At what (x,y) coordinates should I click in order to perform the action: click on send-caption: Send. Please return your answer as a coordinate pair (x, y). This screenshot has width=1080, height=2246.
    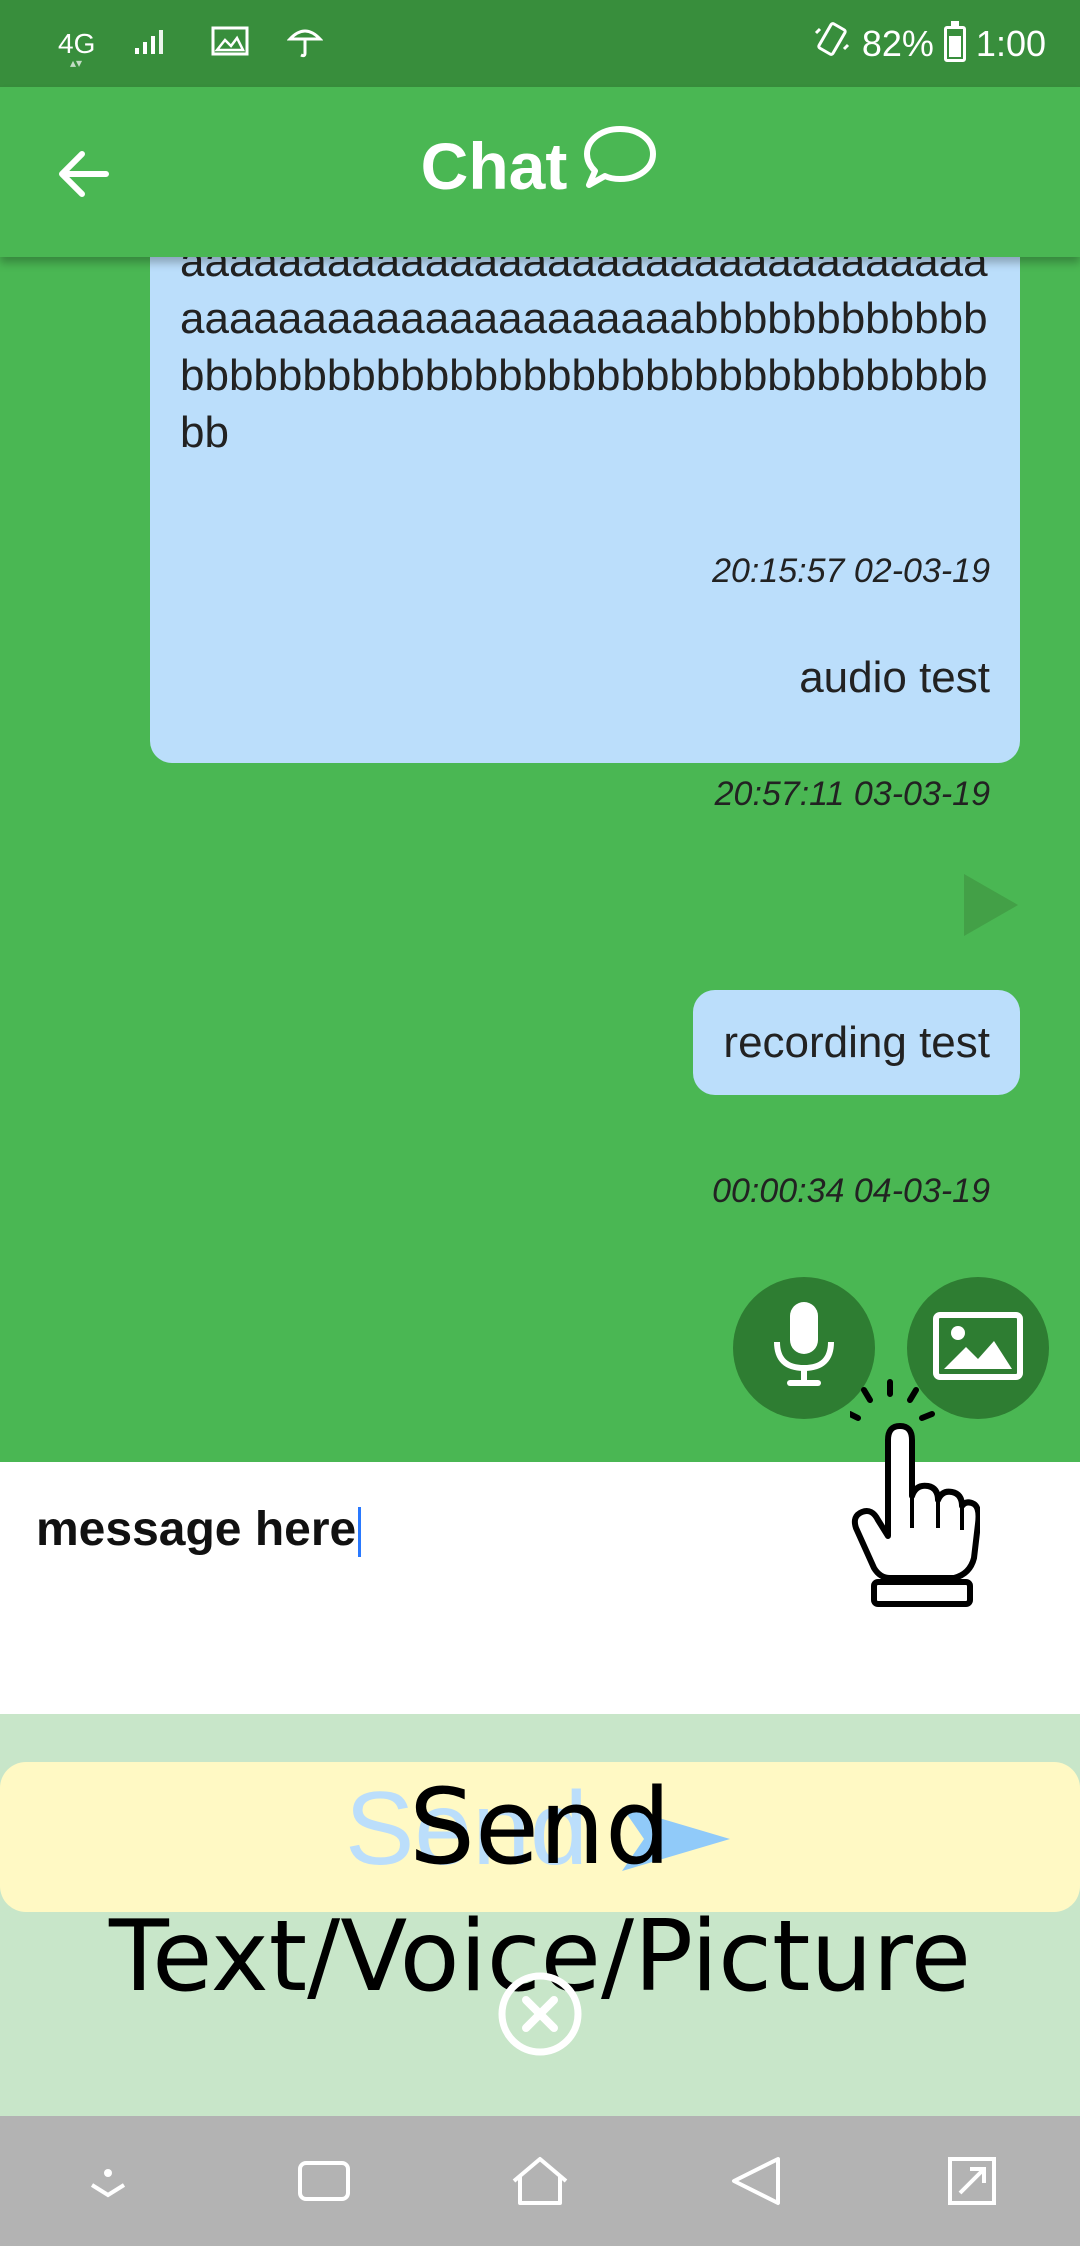
    Looking at the image, I should click on (540, 1827).